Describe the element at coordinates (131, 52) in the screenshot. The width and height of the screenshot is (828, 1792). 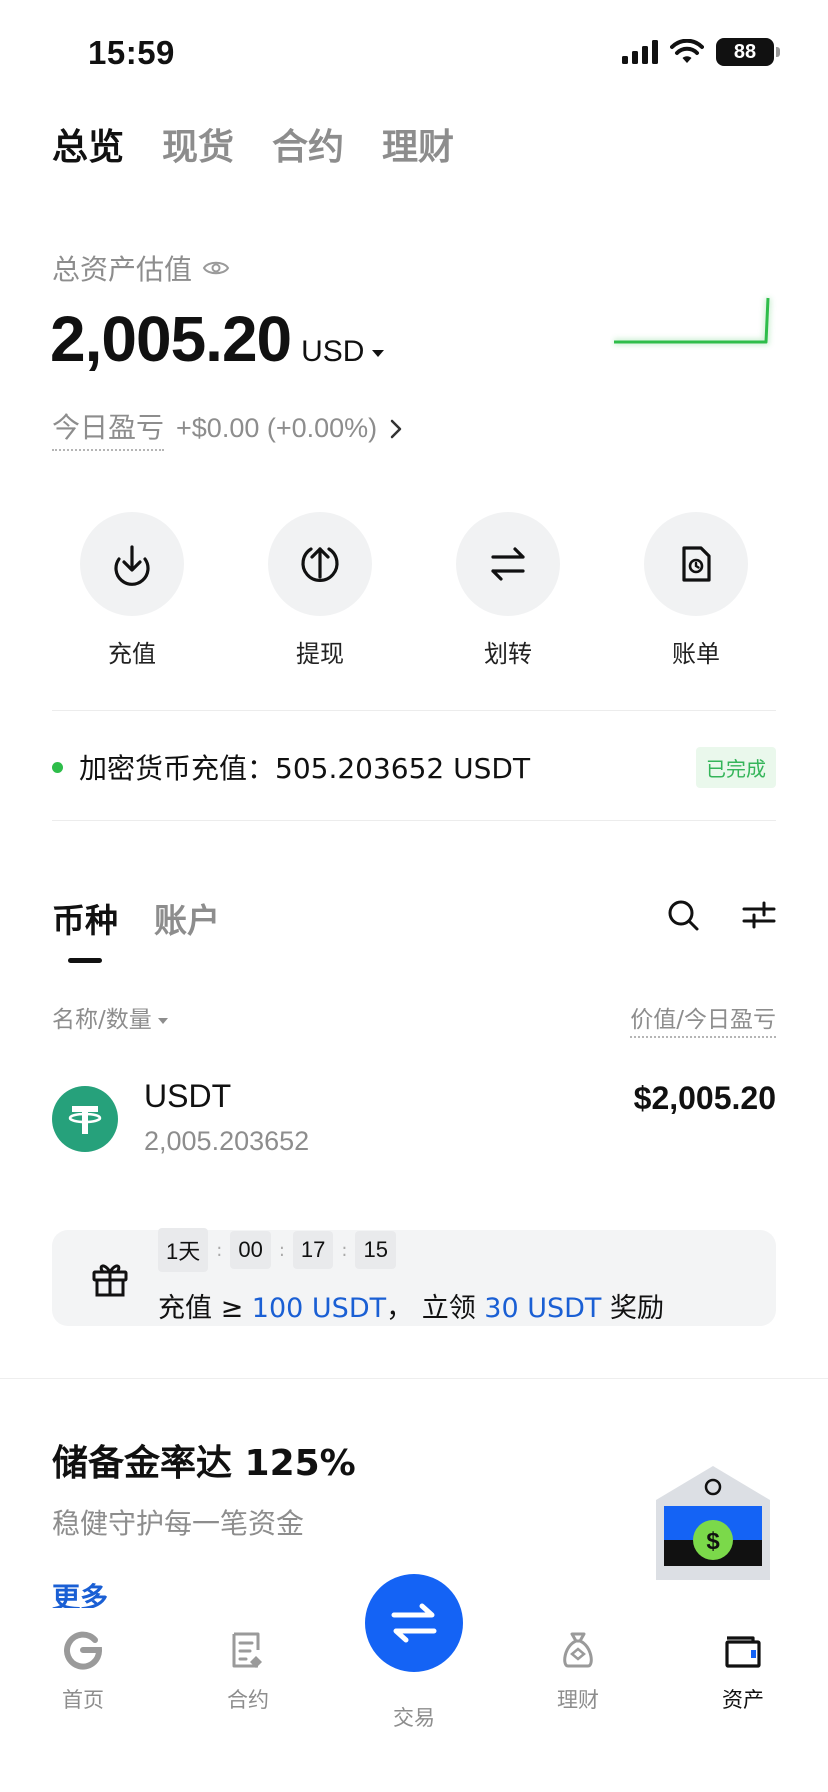
I see `status-time: 15:59` at that location.